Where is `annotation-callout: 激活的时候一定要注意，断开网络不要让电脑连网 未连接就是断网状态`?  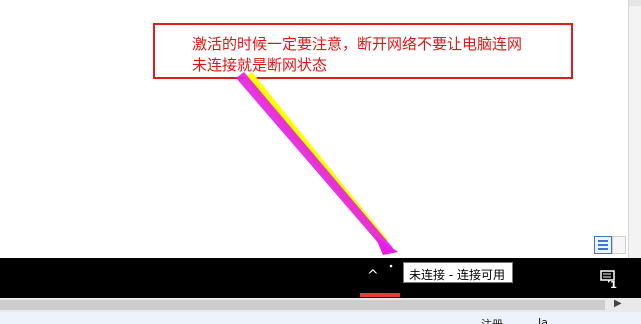 annotation-callout: 激活的时候一定要注意，断开网络不要让电脑连网 未连接就是断网状态 is located at coordinates (363, 51).